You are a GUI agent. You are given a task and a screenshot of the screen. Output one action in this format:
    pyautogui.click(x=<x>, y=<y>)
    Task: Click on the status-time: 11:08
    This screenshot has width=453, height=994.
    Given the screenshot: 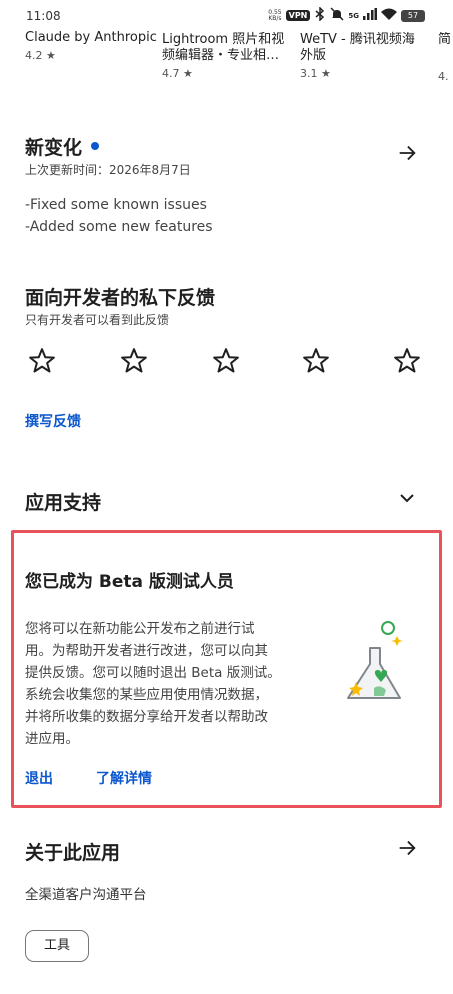 What is the action you would take?
    pyautogui.click(x=43, y=16)
    